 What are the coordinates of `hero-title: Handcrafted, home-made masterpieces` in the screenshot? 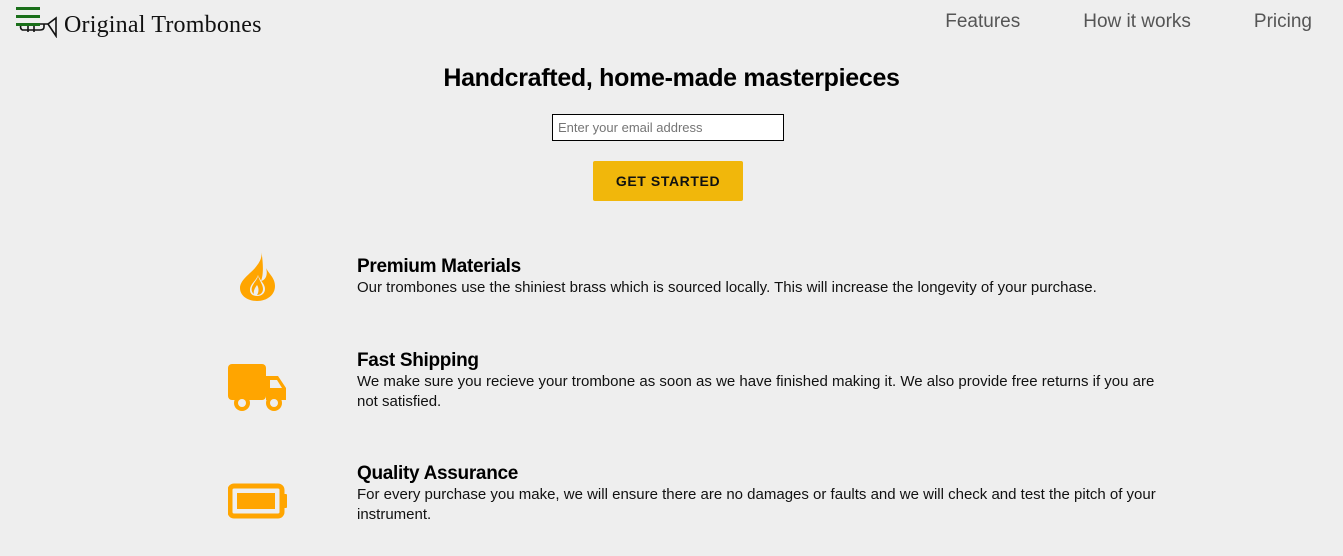 It's located at (671, 78).